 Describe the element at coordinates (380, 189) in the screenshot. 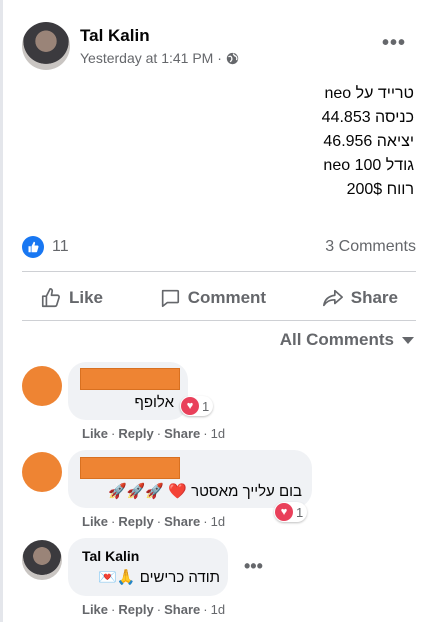

I see `post-line: רווח 200$` at that location.